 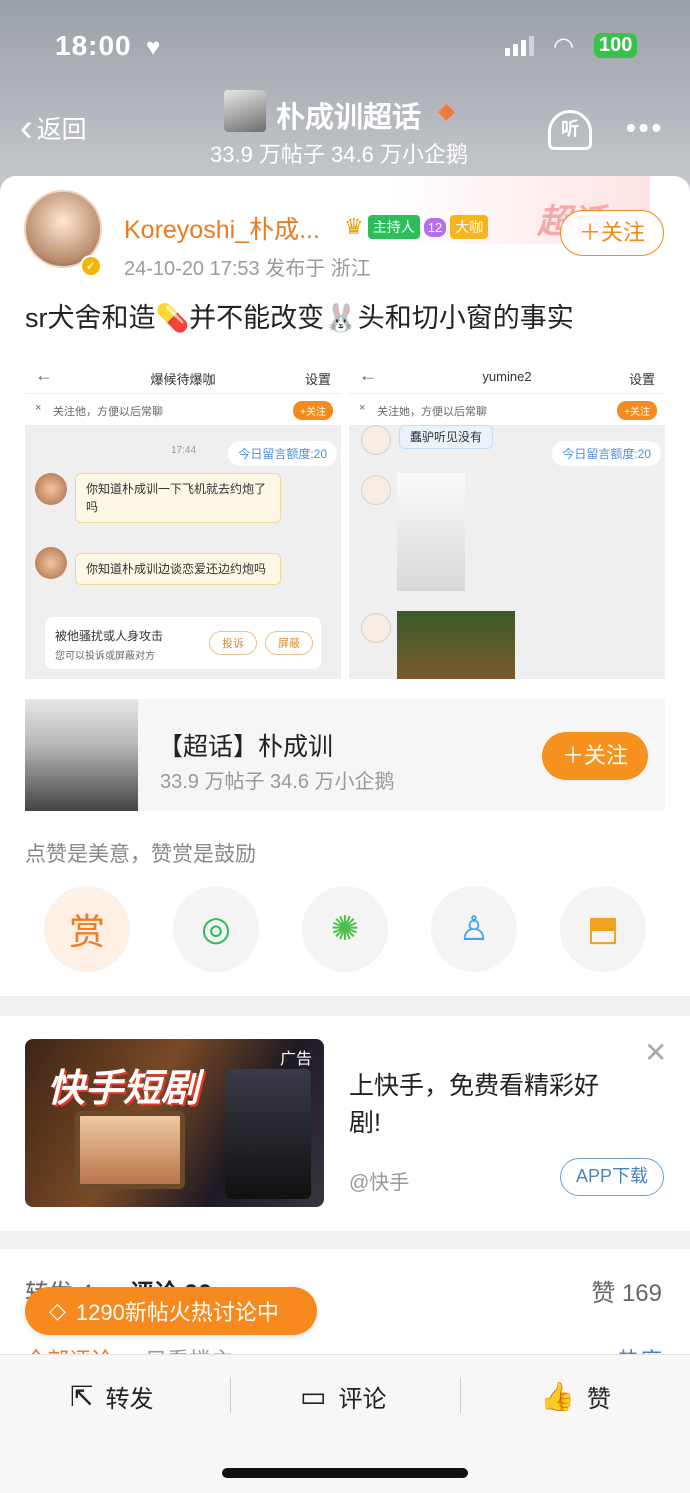 I want to click on back-button: ‹ 返回, so click(x=53, y=128).